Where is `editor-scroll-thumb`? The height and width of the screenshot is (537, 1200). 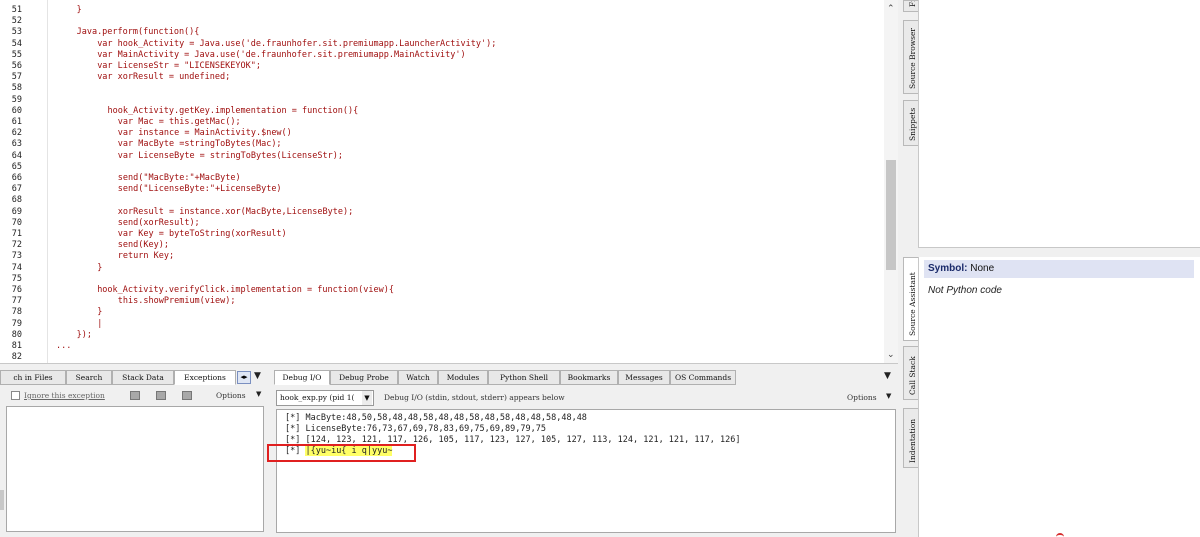
editor-scroll-thumb is located at coordinates (891, 215).